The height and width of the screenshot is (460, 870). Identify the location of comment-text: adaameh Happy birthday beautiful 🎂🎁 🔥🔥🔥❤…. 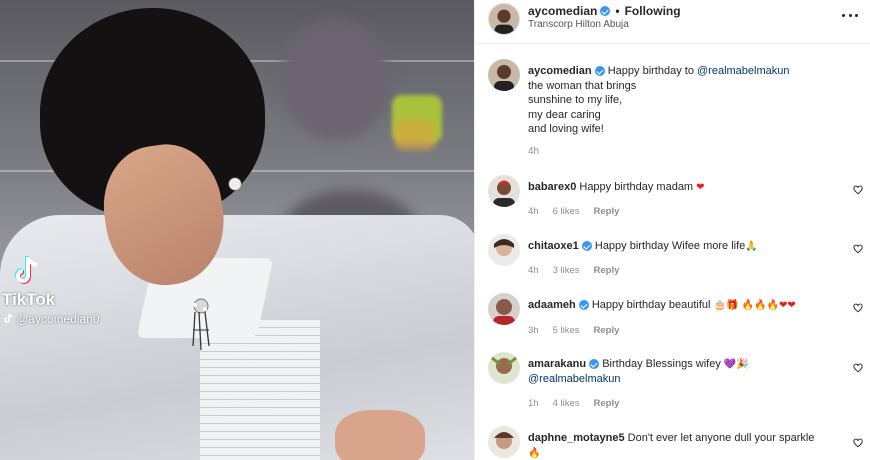
(678, 305).